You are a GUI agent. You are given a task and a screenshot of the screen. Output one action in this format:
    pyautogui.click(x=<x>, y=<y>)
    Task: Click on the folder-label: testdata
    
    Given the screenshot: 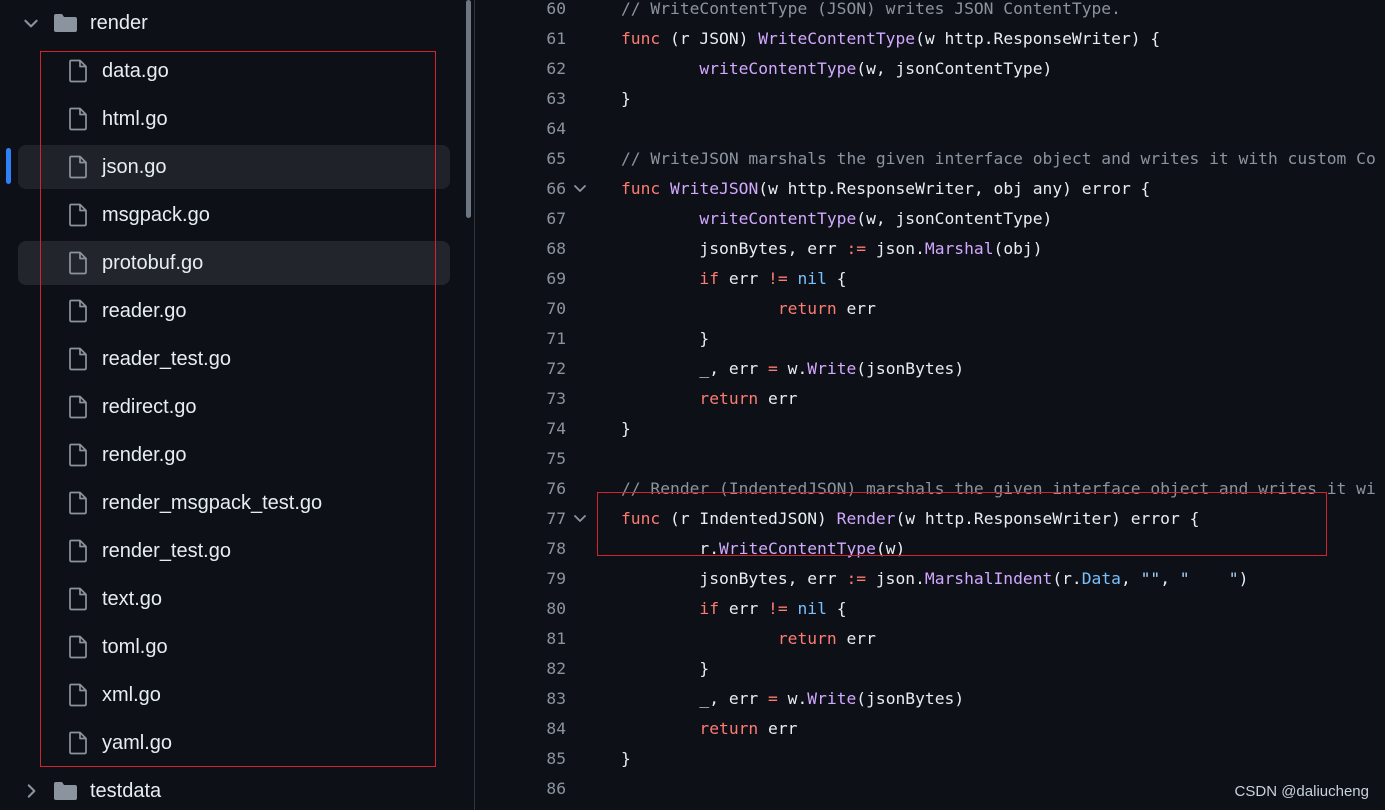 What is the action you would take?
    pyautogui.click(x=126, y=790)
    